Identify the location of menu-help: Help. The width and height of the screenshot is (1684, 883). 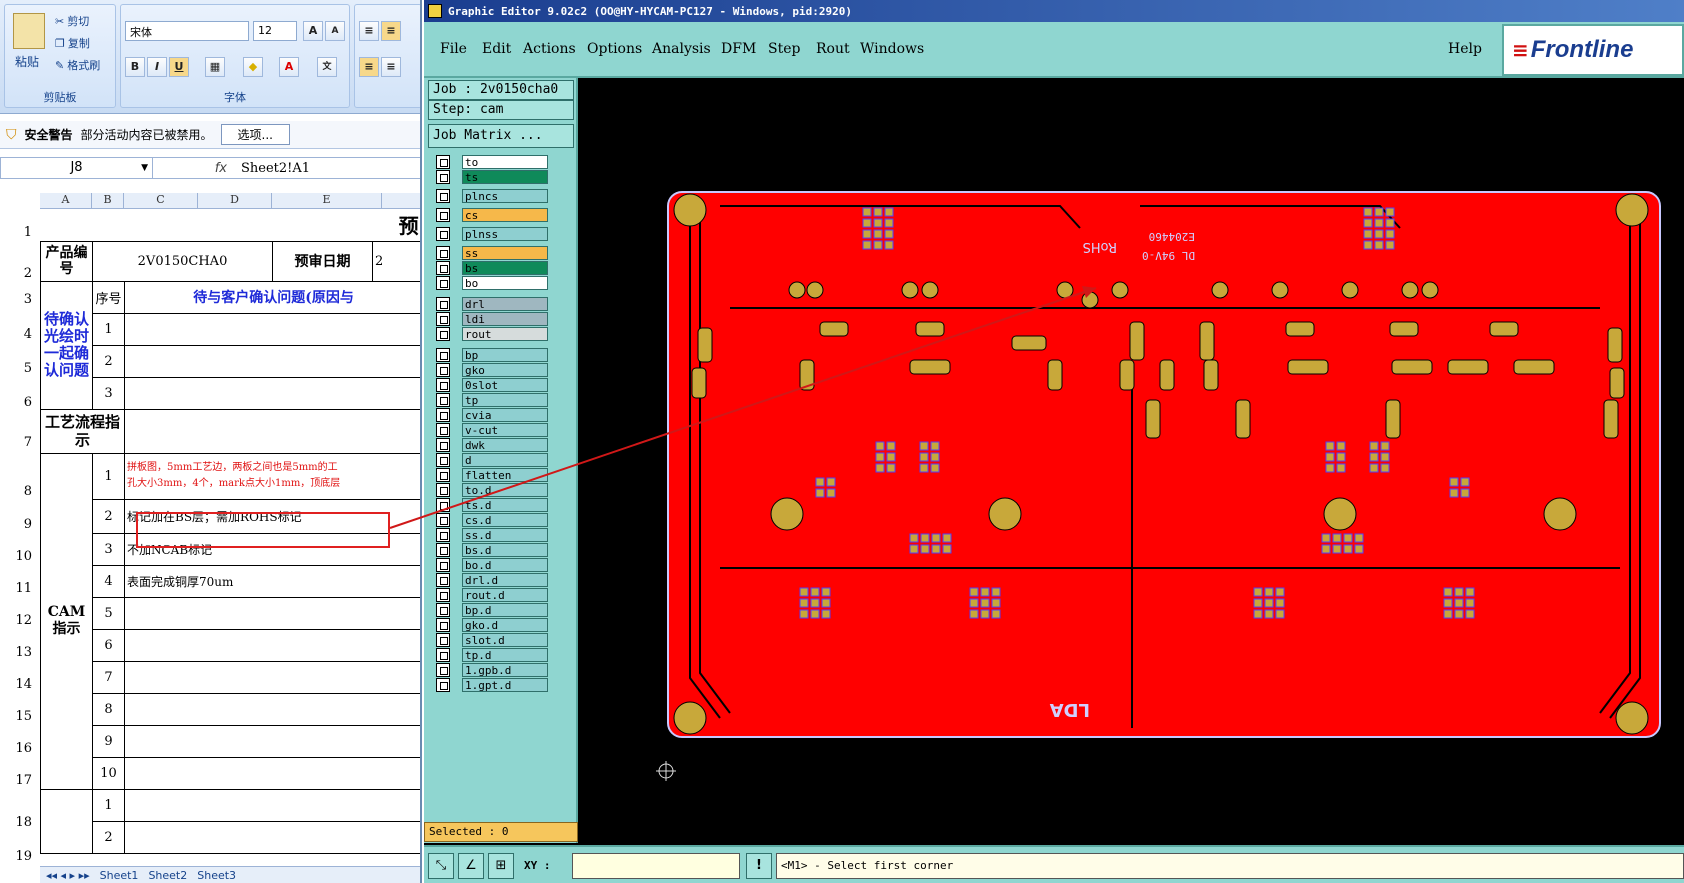
(1465, 49).